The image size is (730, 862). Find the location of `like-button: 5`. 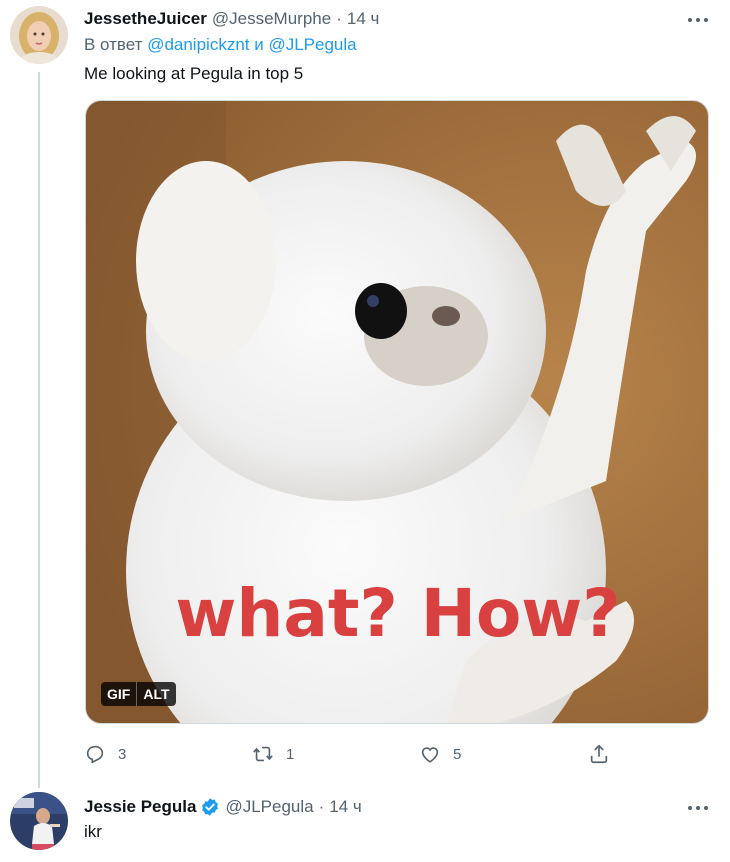

like-button: 5 is located at coordinates (440, 754).